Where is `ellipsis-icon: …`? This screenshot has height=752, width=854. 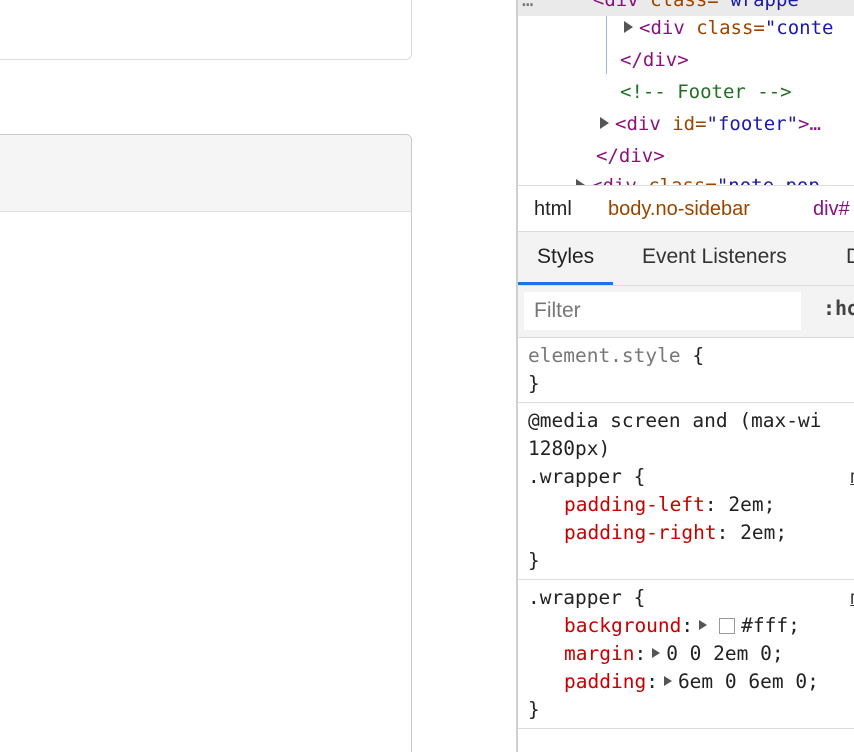 ellipsis-icon: … is located at coordinates (528, 5).